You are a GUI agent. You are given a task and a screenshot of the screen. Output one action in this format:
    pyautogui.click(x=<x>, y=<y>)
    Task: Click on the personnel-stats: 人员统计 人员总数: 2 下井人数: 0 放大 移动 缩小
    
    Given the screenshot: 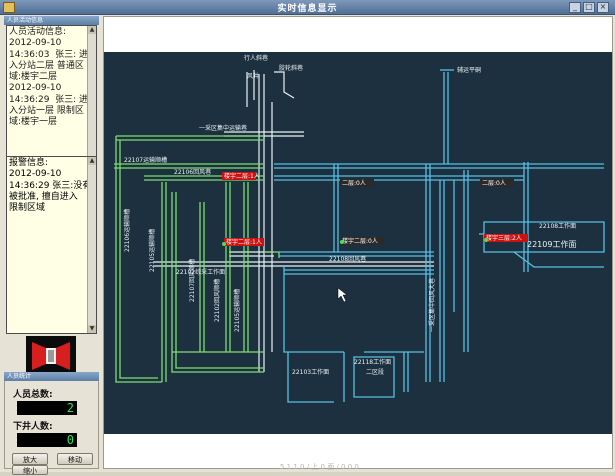 What is the action you would take?
    pyautogui.click(x=51, y=423)
    